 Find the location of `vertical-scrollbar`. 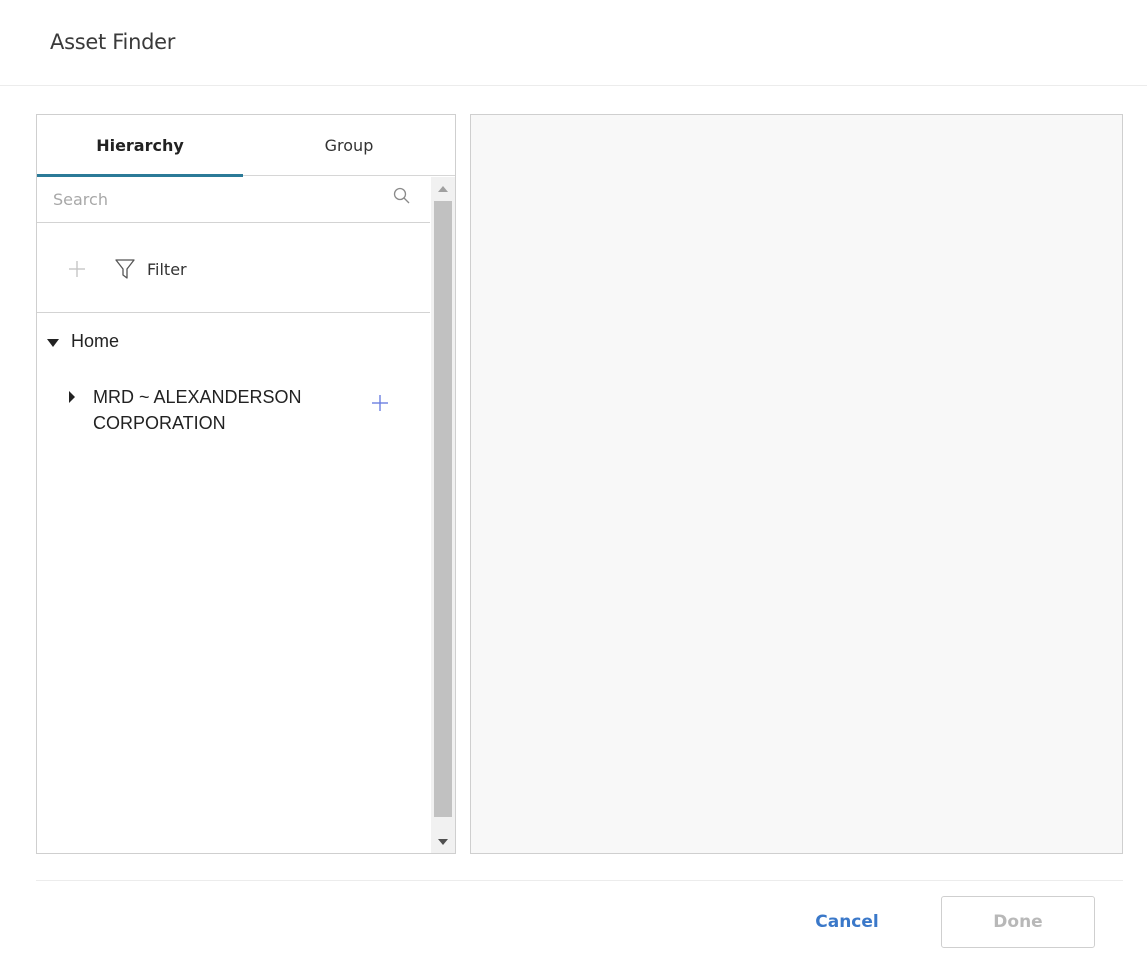

vertical-scrollbar is located at coordinates (443, 515).